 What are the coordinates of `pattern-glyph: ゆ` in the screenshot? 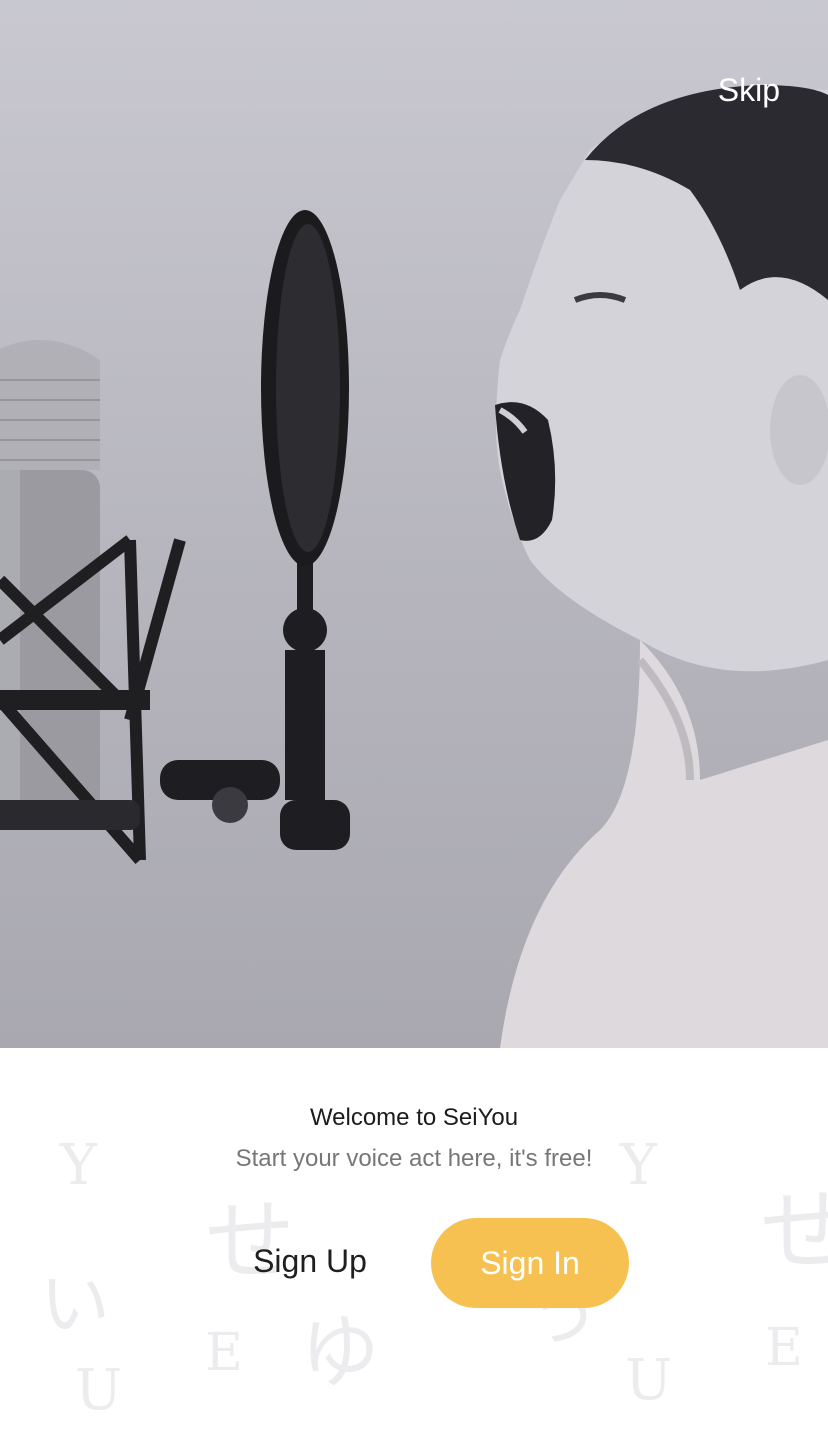 It's located at (340, 1352).